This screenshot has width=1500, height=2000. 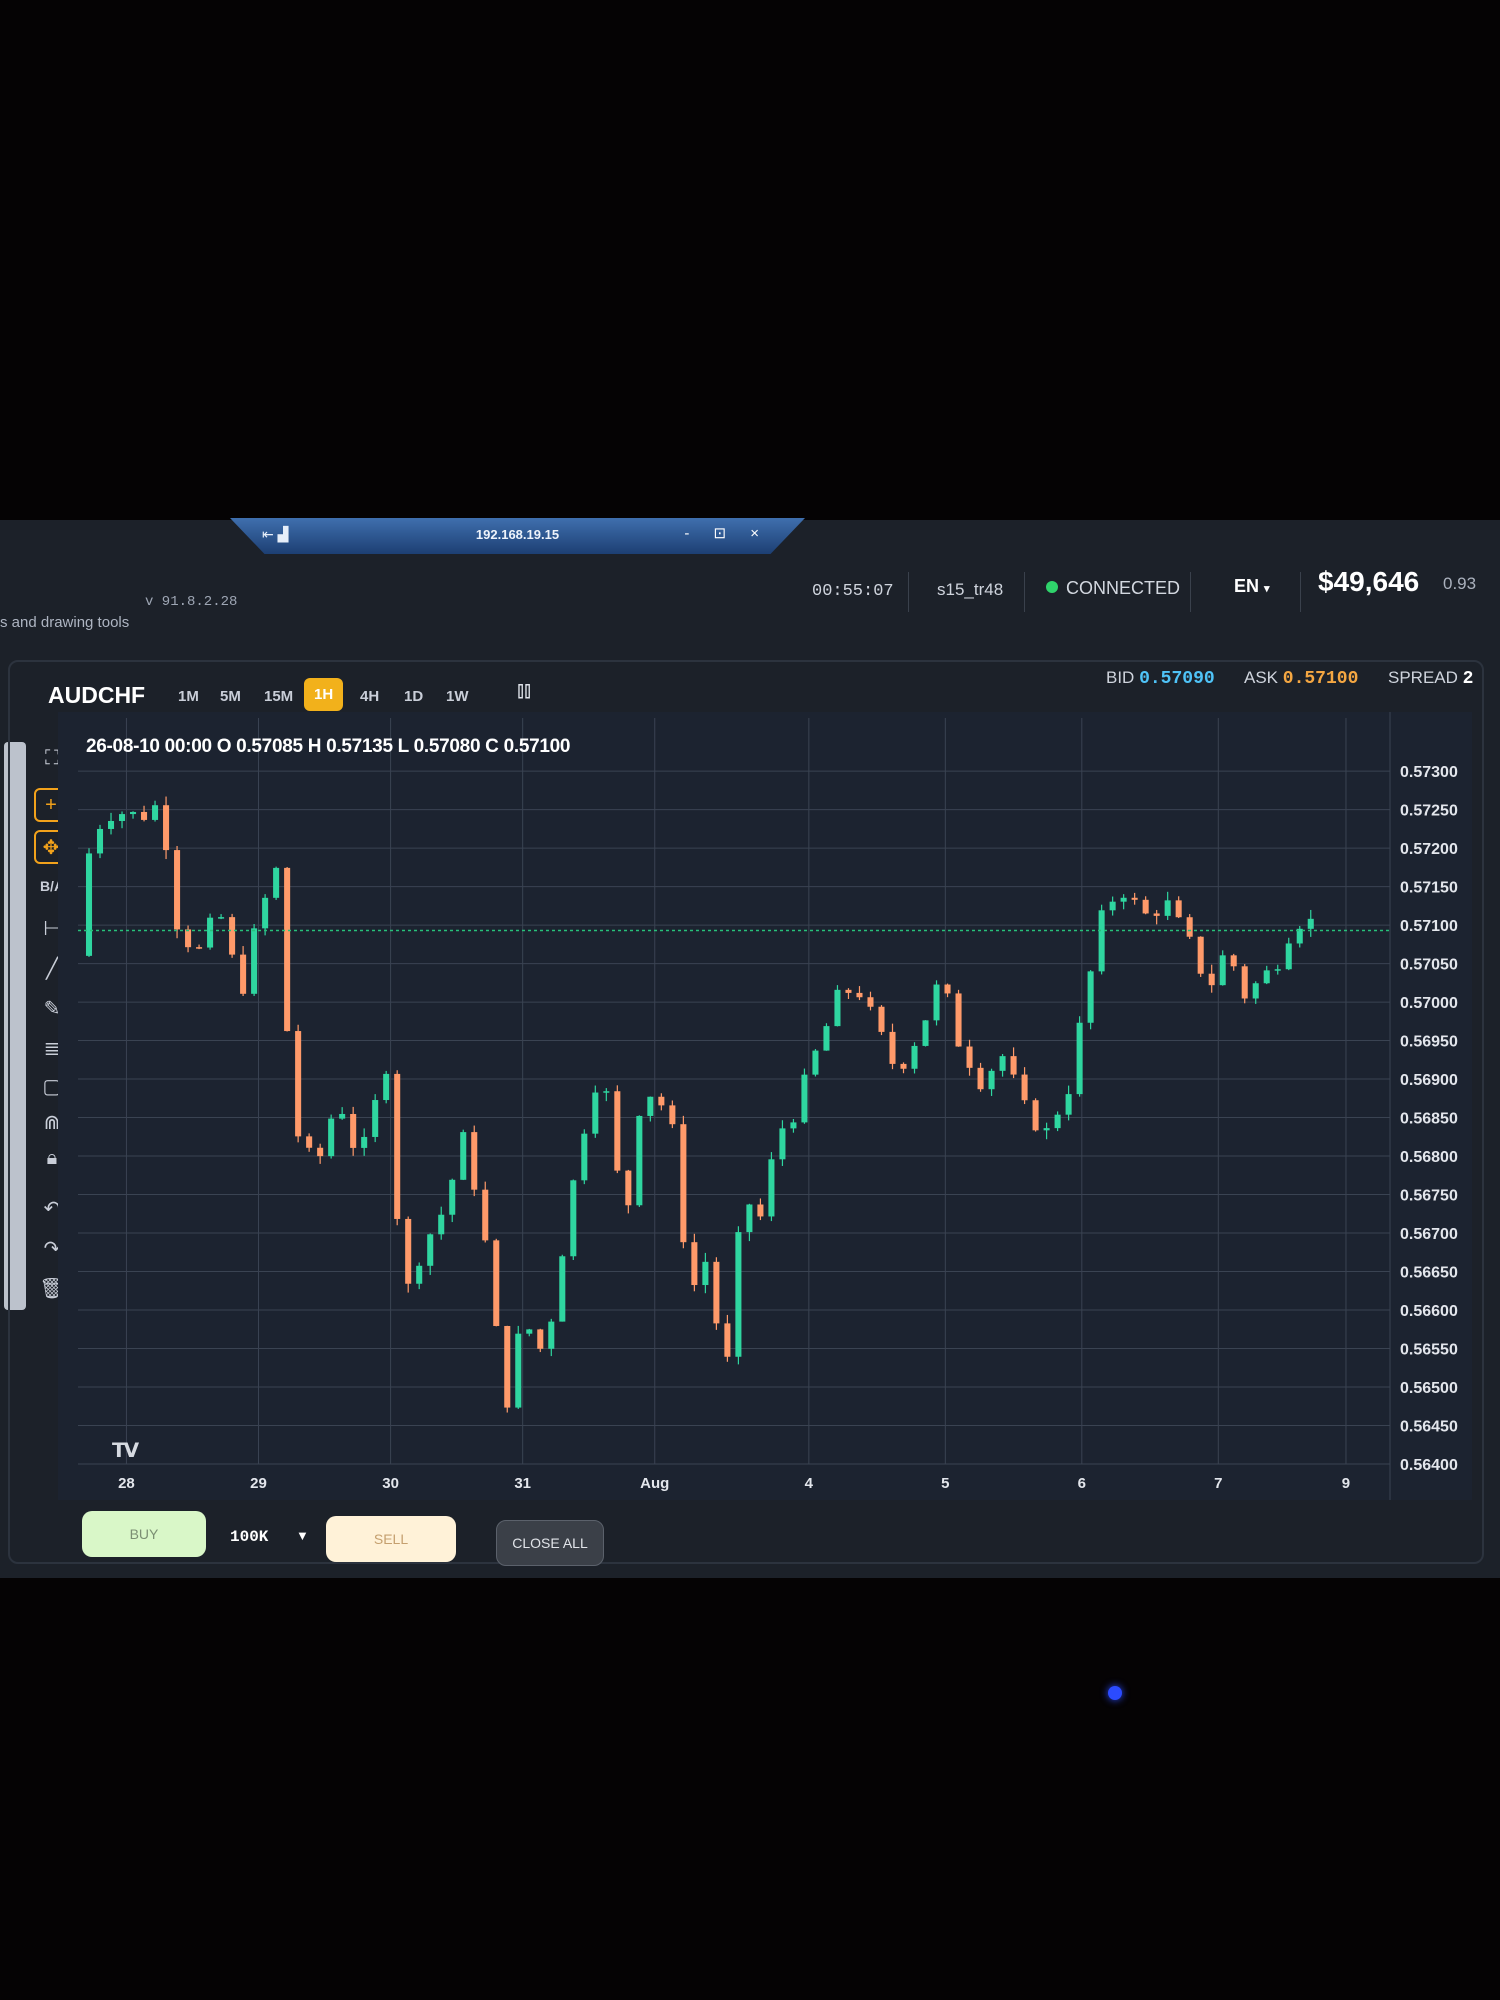 What do you see at coordinates (517, 536) in the screenshot?
I see `remote-desktop-bar: ⇤ ▟ 192.168.19.15 - ⊡ ×` at bounding box center [517, 536].